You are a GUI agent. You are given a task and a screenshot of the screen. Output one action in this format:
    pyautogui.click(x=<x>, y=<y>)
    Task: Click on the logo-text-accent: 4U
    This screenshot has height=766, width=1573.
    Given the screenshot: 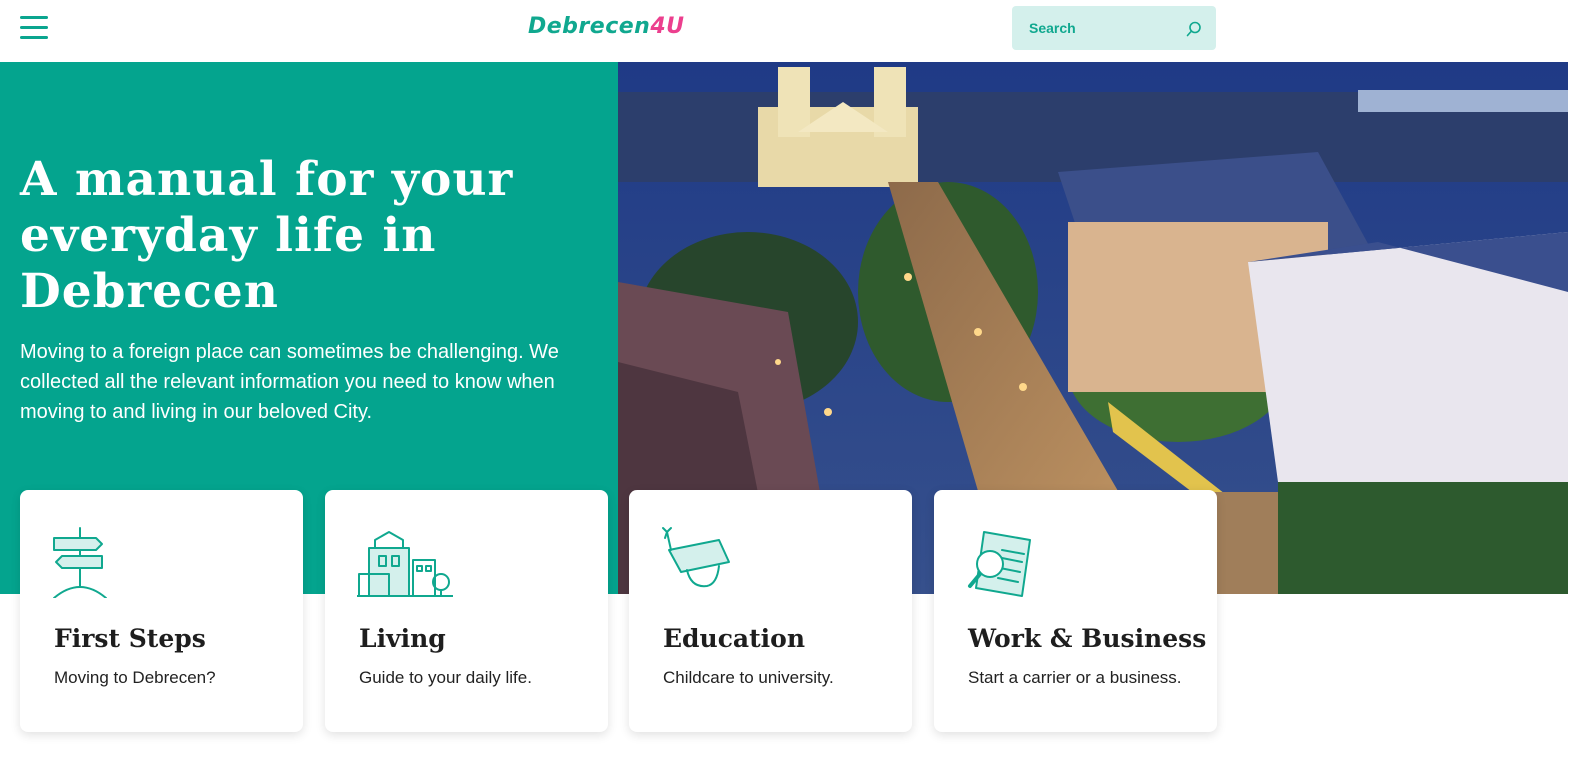 What is the action you would take?
    pyautogui.click(x=667, y=26)
    